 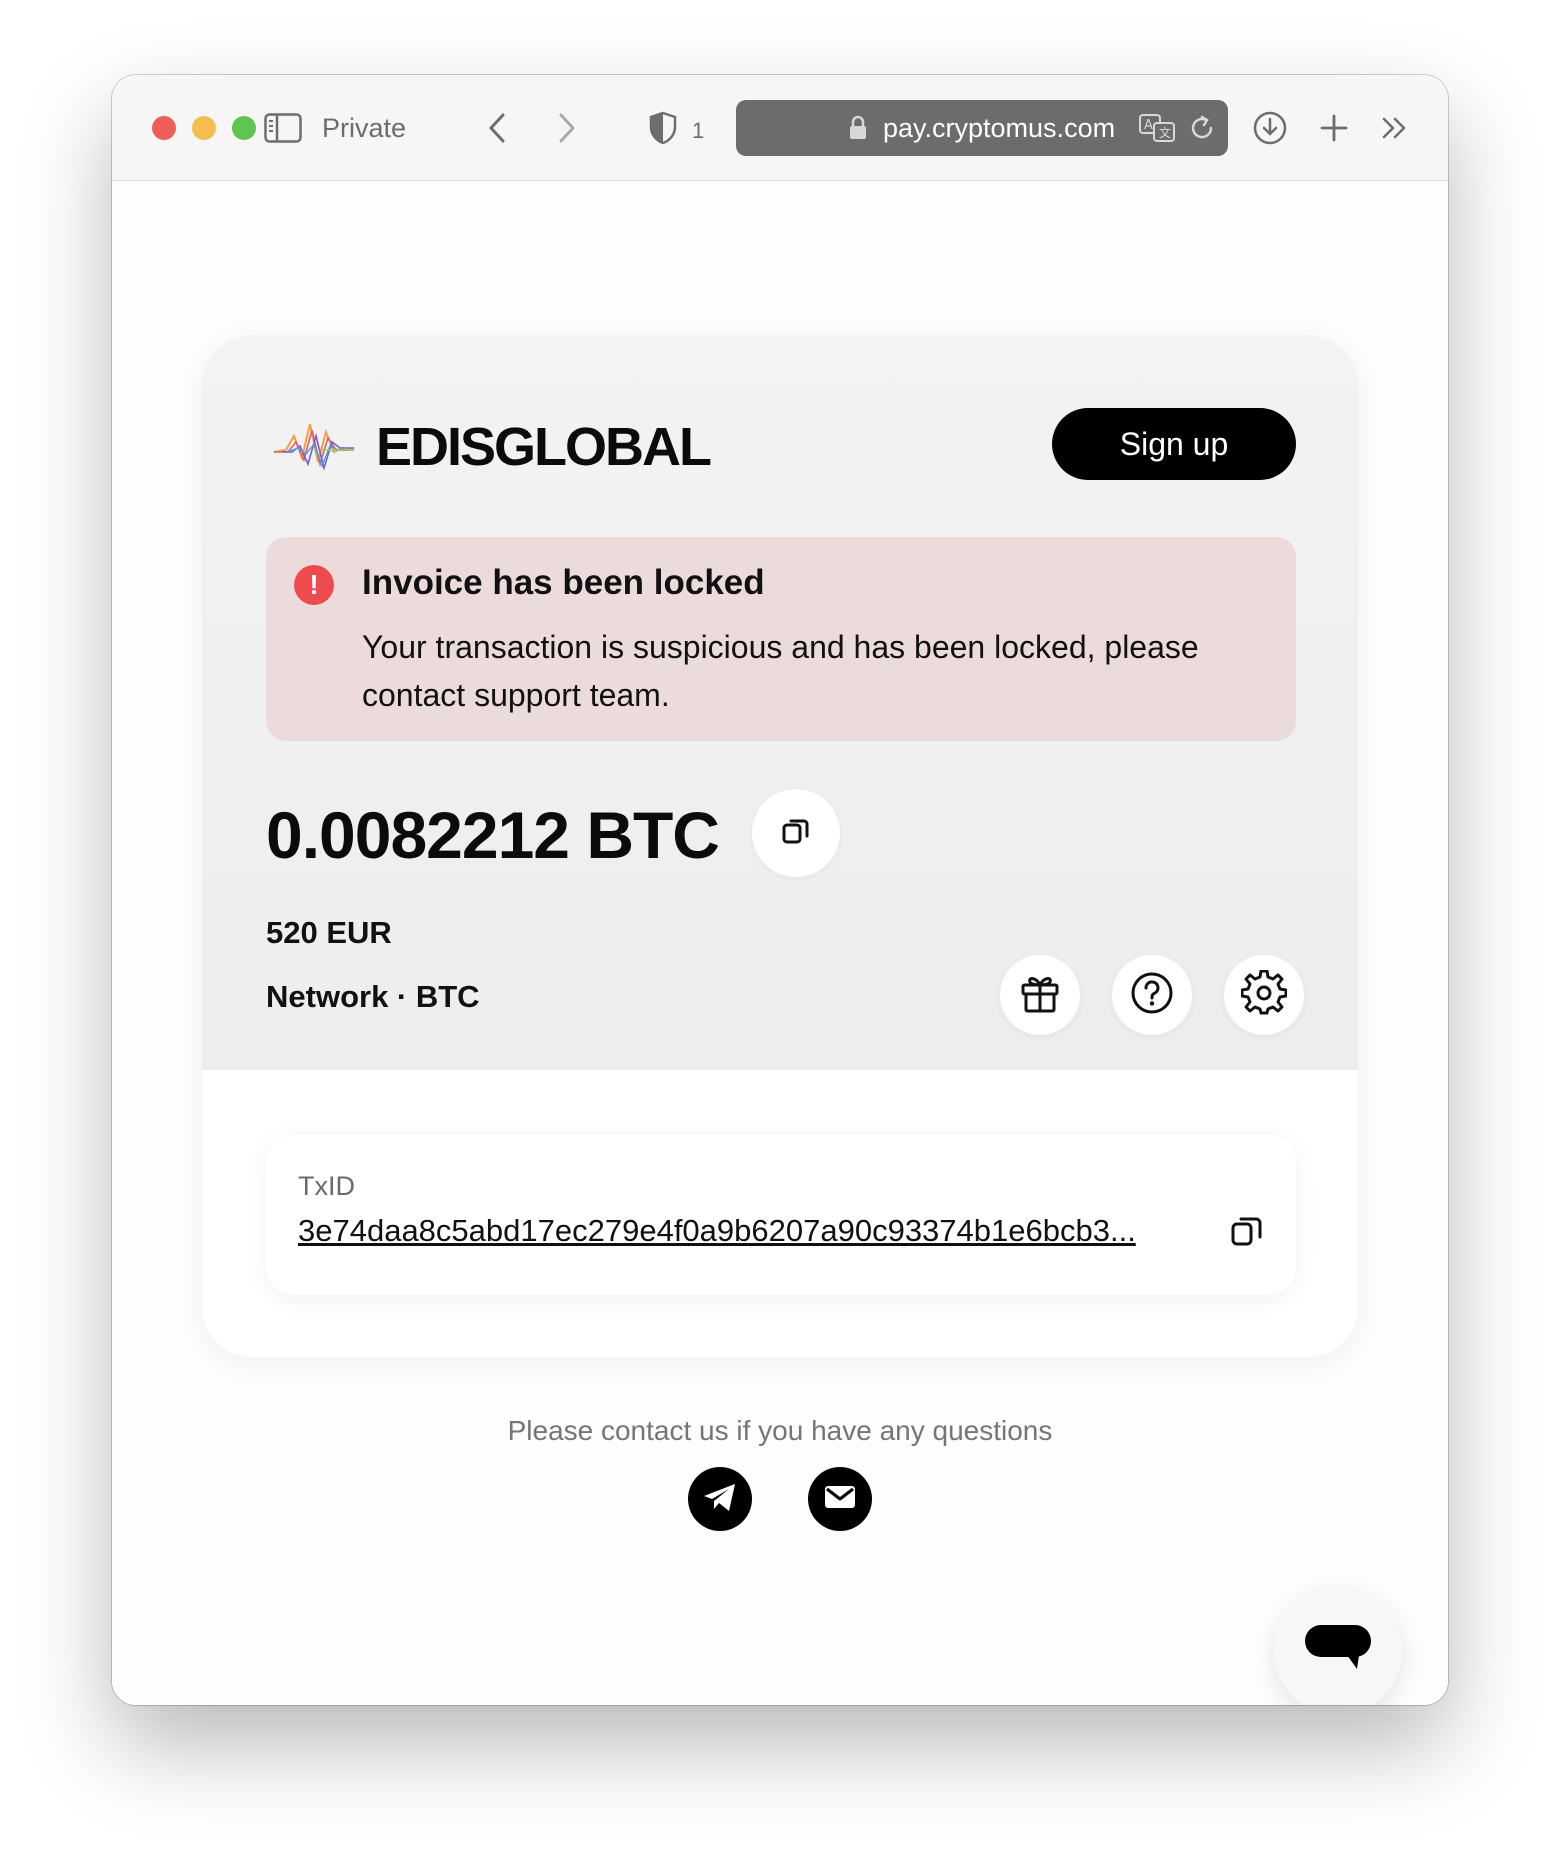 I want to click on zoom-window-button, so click(x=244, y=128).